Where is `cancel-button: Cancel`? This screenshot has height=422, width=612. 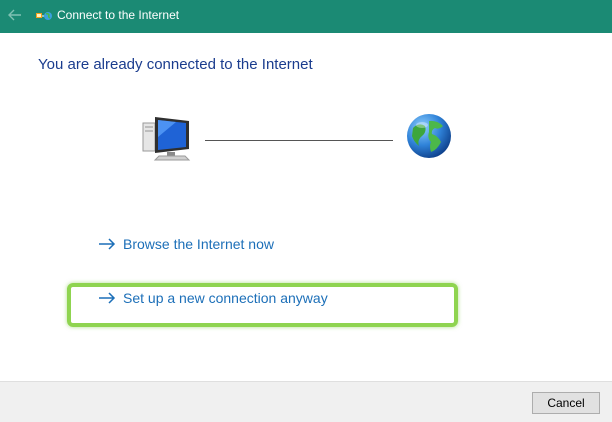 cancel-button: Cancel is located at coordinates (566, 403).